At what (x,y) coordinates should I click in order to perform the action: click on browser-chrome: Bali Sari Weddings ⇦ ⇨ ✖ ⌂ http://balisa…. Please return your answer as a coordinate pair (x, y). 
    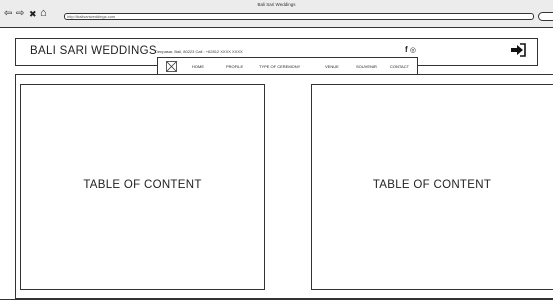
    Looking at the image, I should click on (276, 14).